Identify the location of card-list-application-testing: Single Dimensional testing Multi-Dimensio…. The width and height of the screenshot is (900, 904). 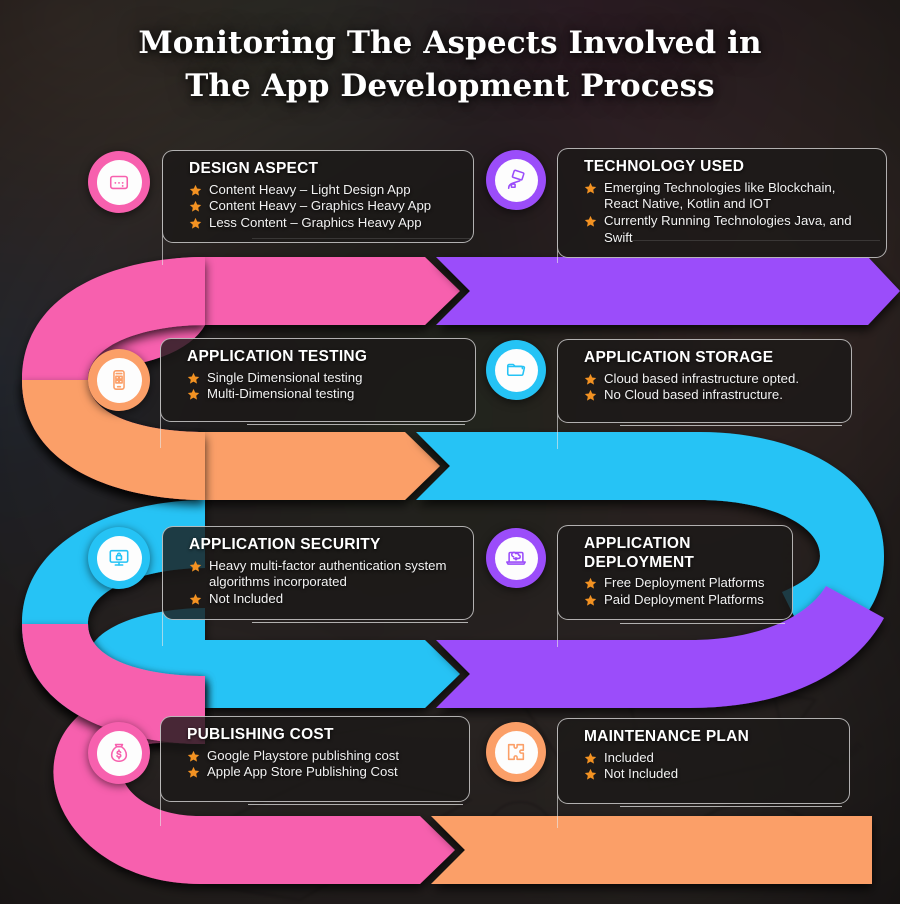
(324, 387).